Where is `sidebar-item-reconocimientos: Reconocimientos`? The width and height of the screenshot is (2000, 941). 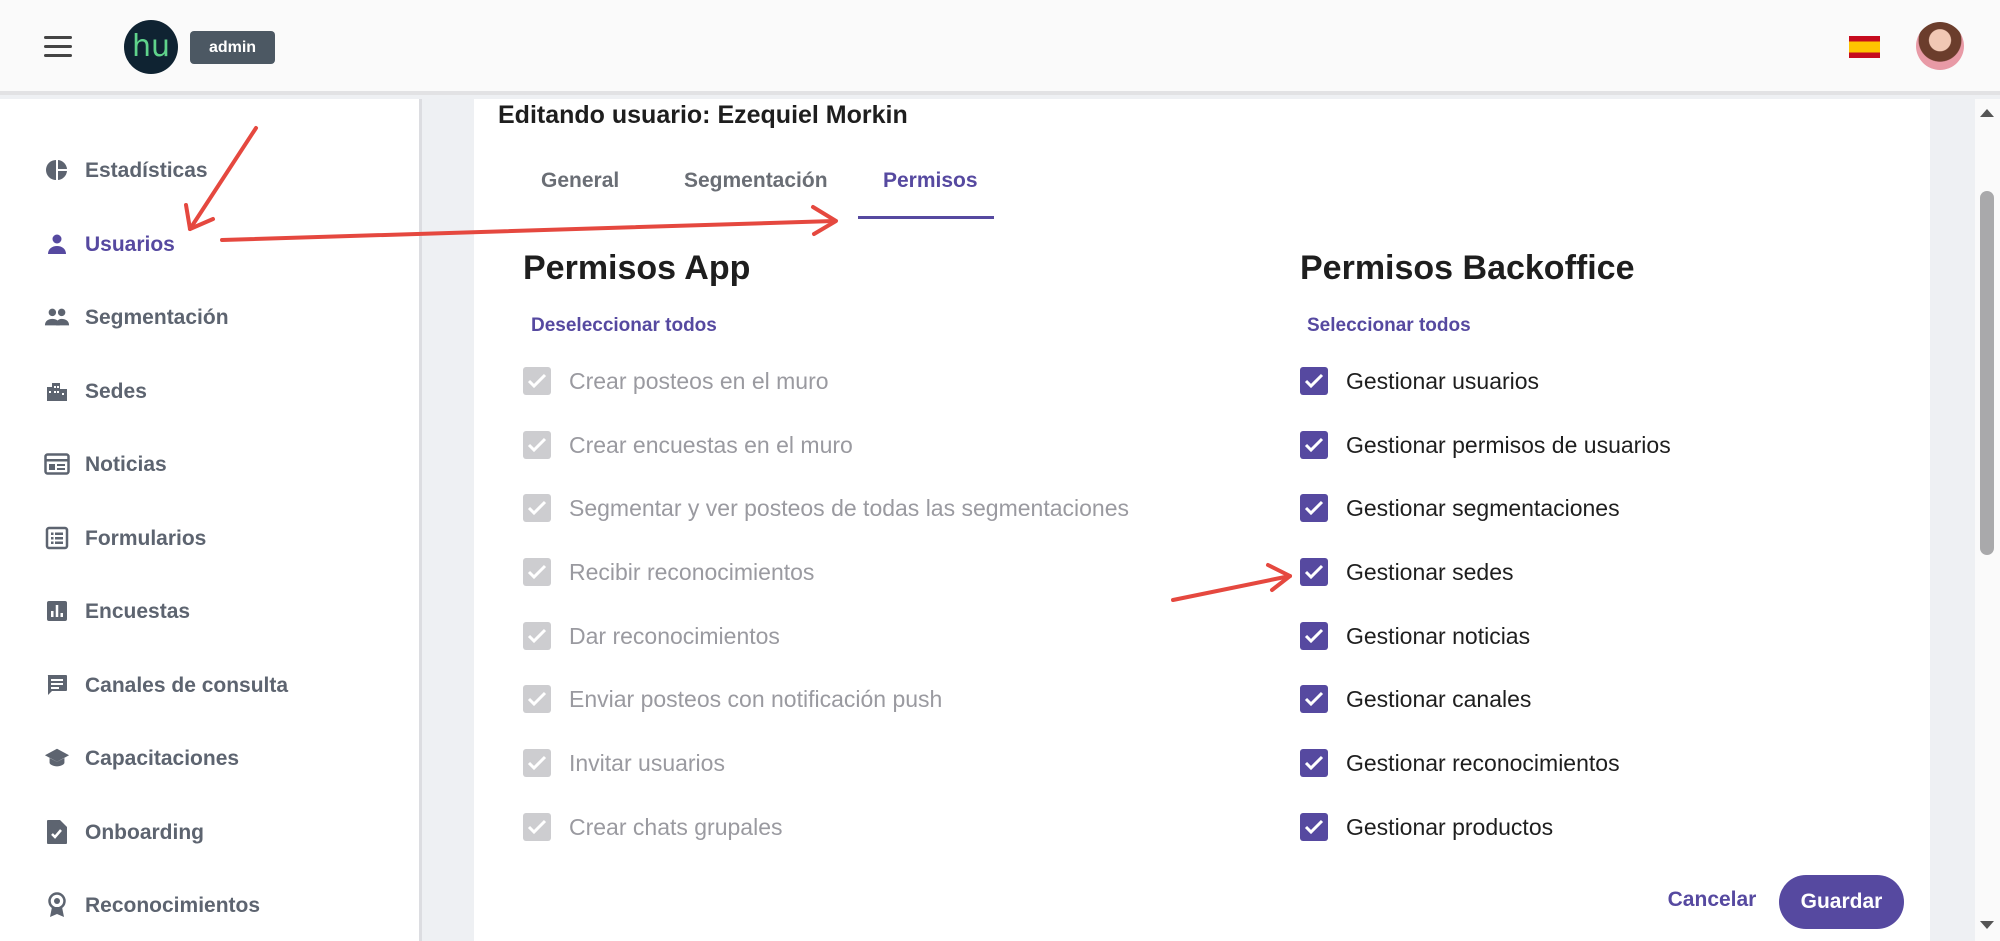 sidebar-item-reconocimientos: Reconocimientos is located at coordinates (210, 905).